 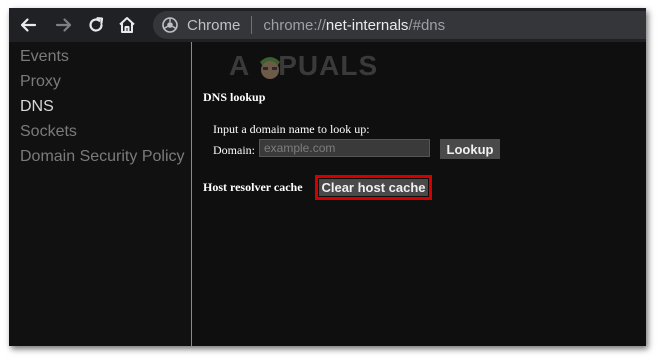 I want to click on url-path: /#dns, so click(x=427, y=25).